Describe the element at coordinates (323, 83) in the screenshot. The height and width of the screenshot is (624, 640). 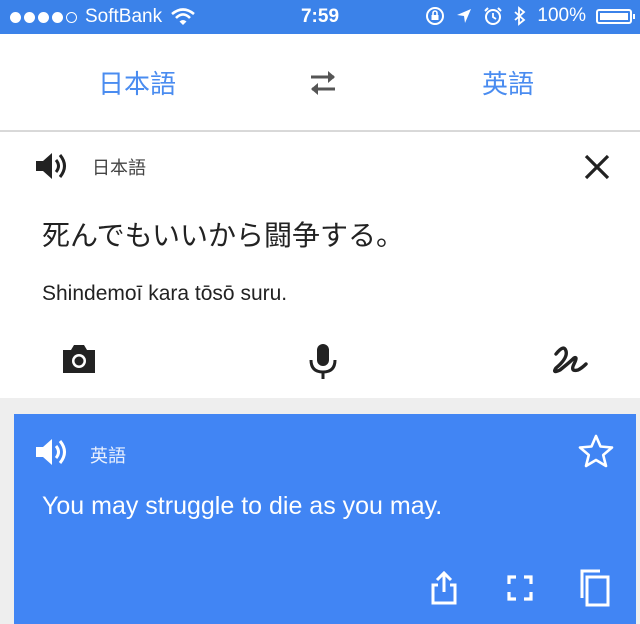
I see `swap-languages-icon` at that location.